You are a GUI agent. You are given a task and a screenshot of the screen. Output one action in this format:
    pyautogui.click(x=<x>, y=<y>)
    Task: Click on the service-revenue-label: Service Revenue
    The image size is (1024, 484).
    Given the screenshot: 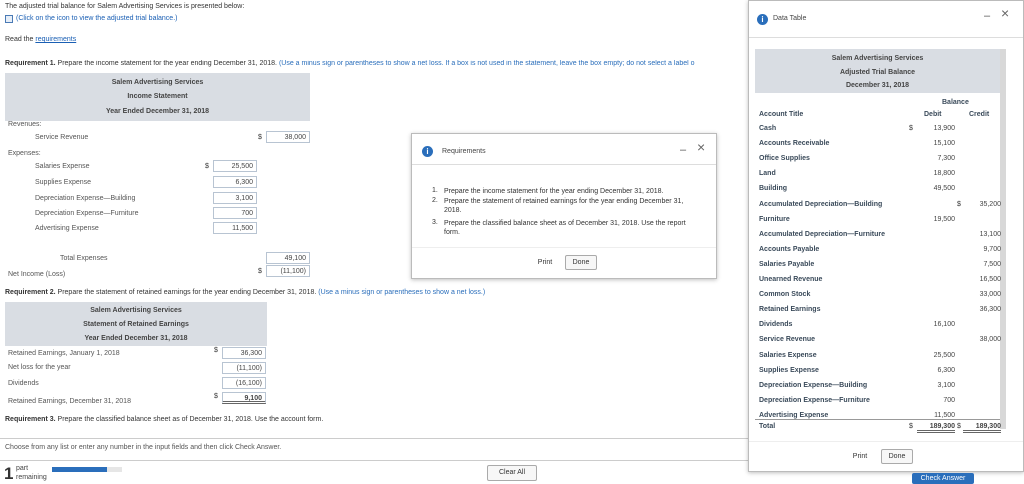 What is the action you would take?
    pyautogui.click(x=62, y=137)
    